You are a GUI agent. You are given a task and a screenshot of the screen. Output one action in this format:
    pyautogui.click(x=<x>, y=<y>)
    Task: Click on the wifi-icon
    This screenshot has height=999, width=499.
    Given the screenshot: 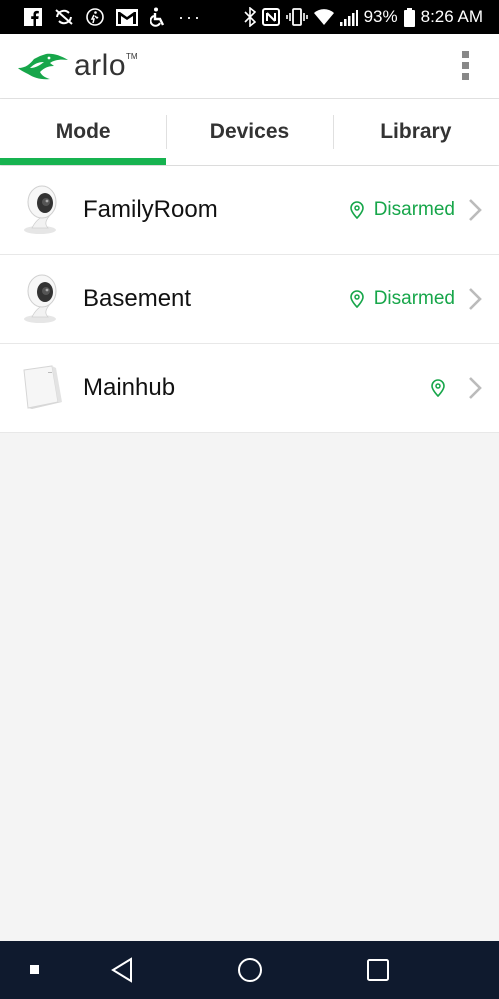 What is the action you would take?
    pyautogui.click(x=323, y=17)
    